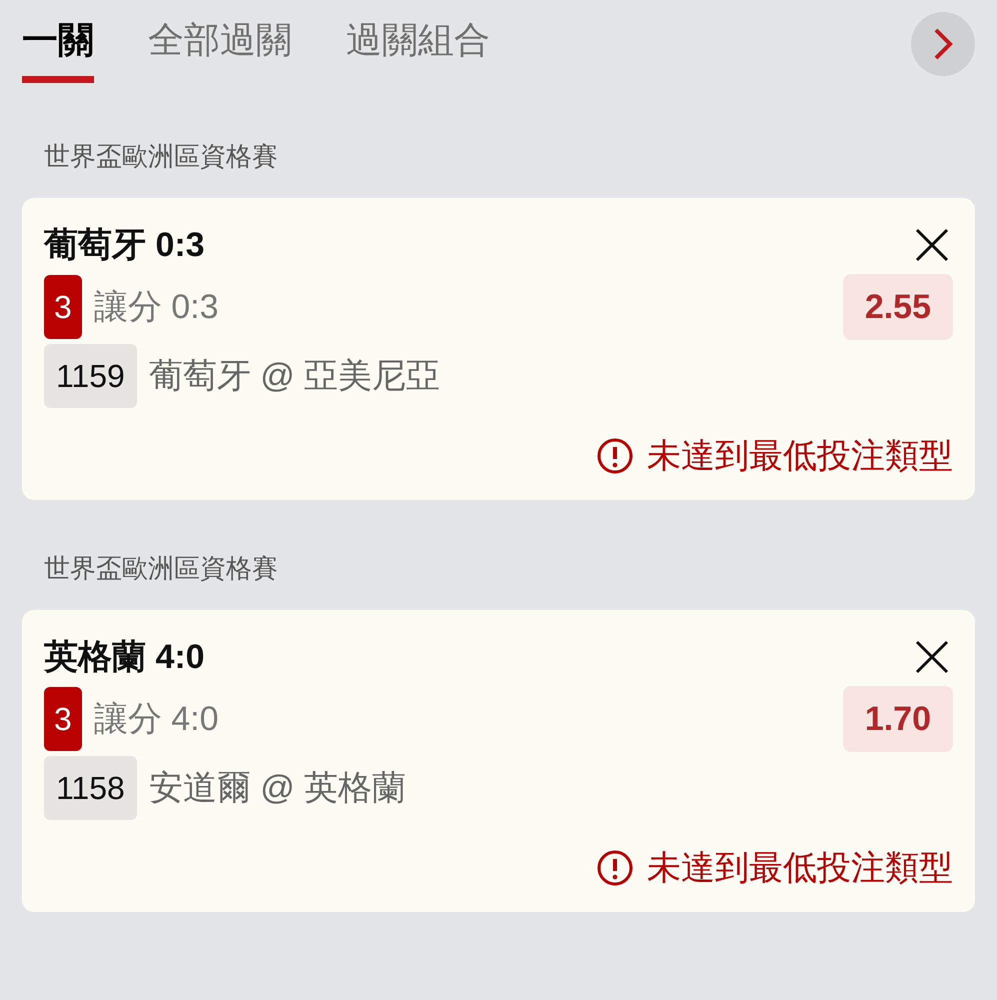  Describe the element at coordinates (897, 719) in the screenshot. I see `odds-badge: 1.70` at that location.